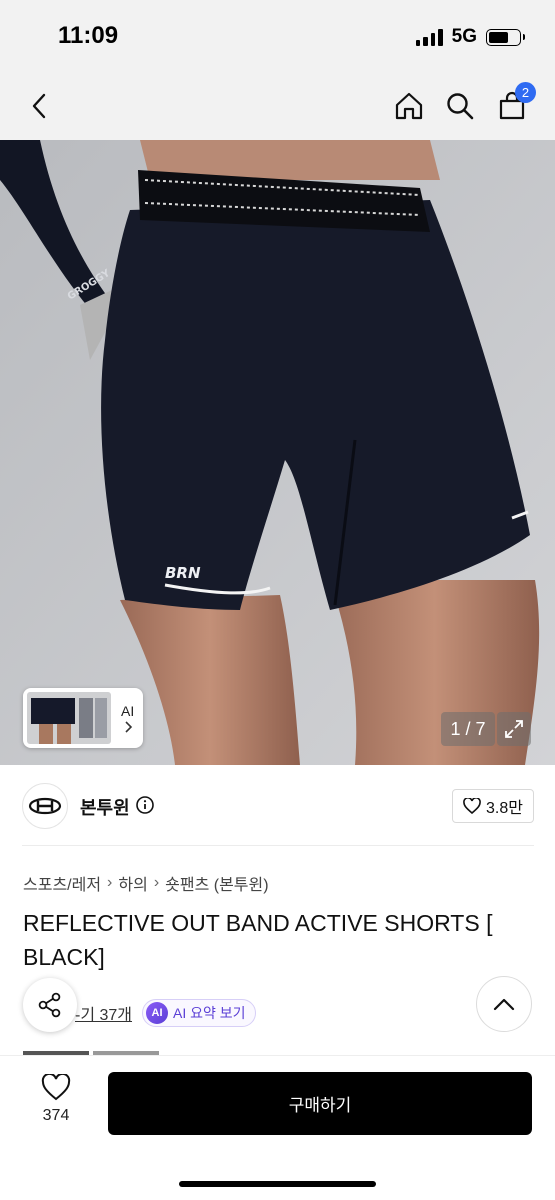 The image size is (555, 1200). I want to click on buy-button: 구매하기, so click(320, 1103).